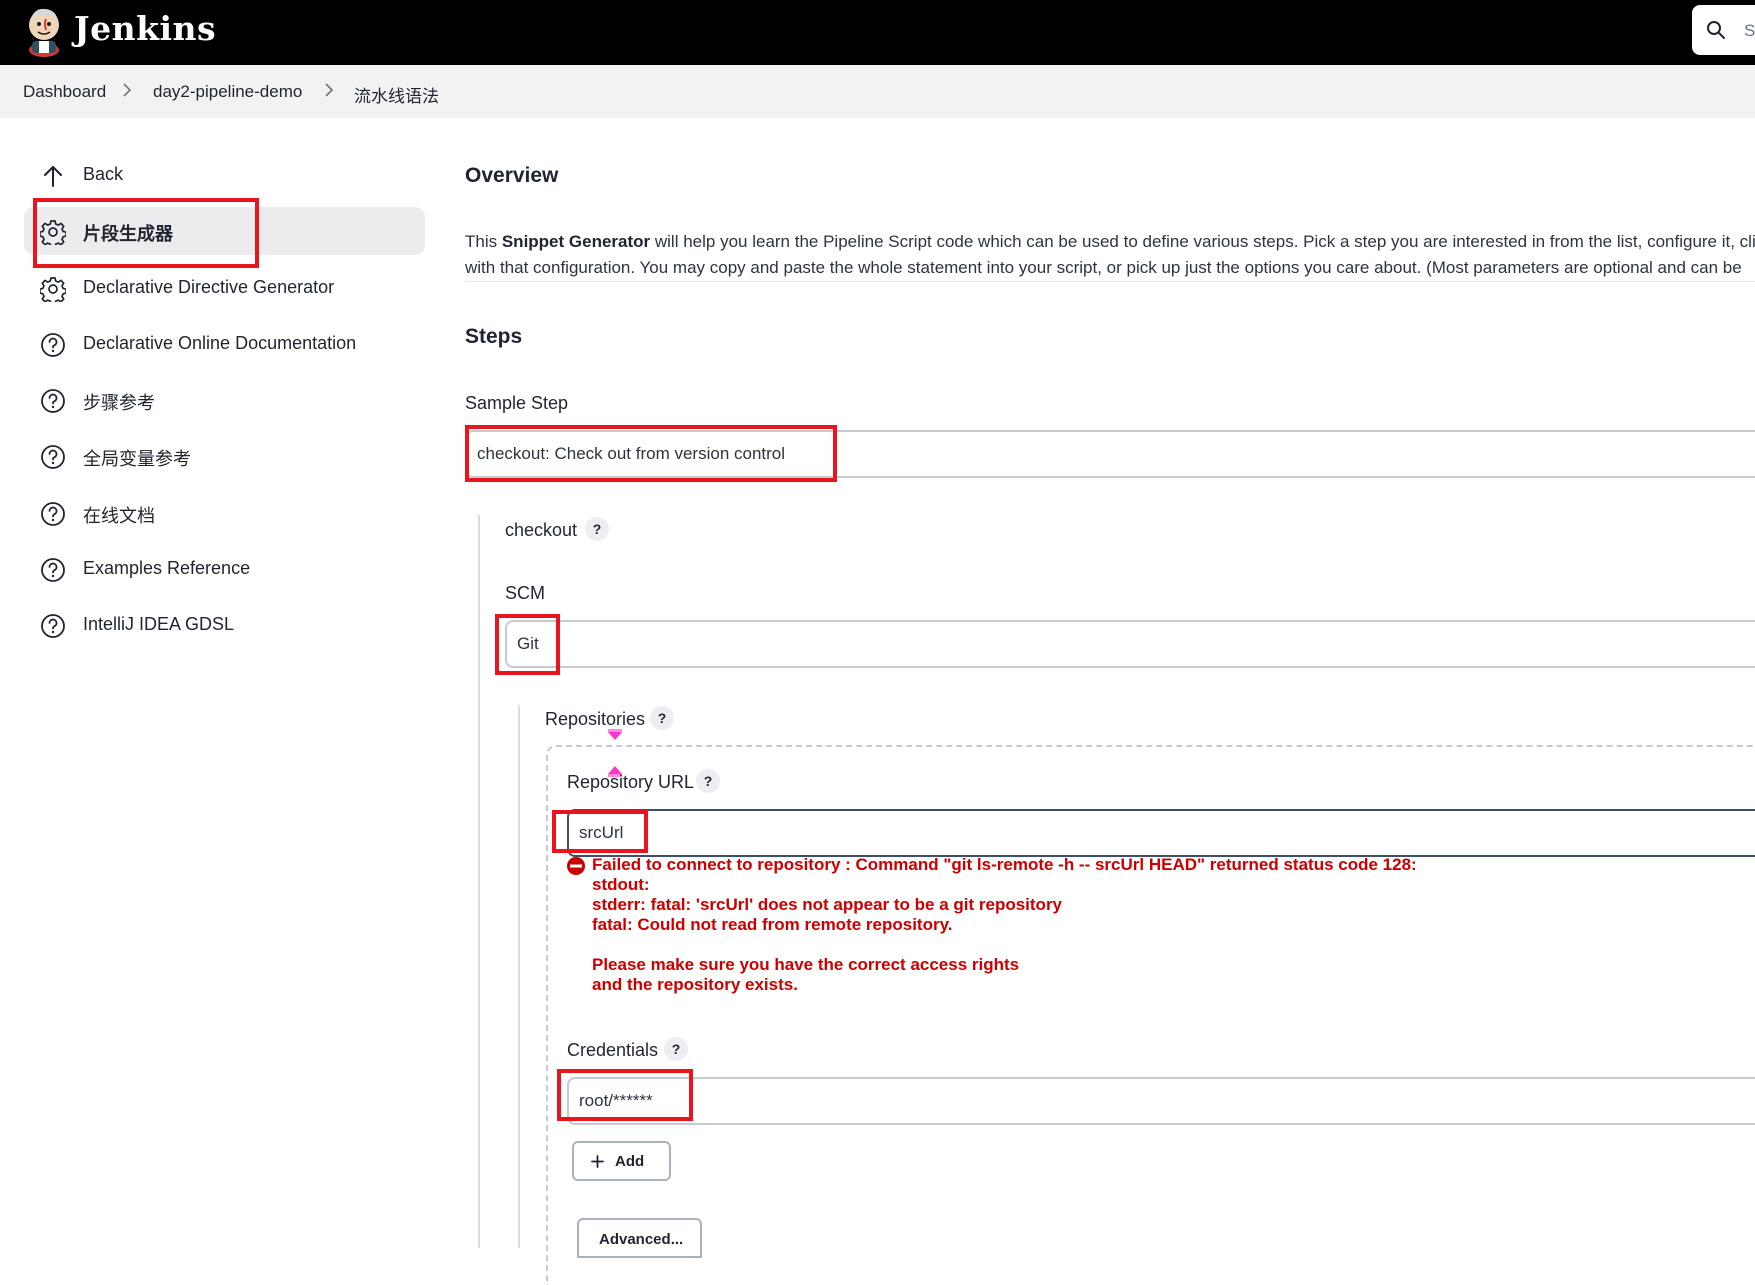 This screenshot has width=1755, height=1285. I want to click on breadcrumb-pipeline-syntax: 流水线语法, so click(396, 94).